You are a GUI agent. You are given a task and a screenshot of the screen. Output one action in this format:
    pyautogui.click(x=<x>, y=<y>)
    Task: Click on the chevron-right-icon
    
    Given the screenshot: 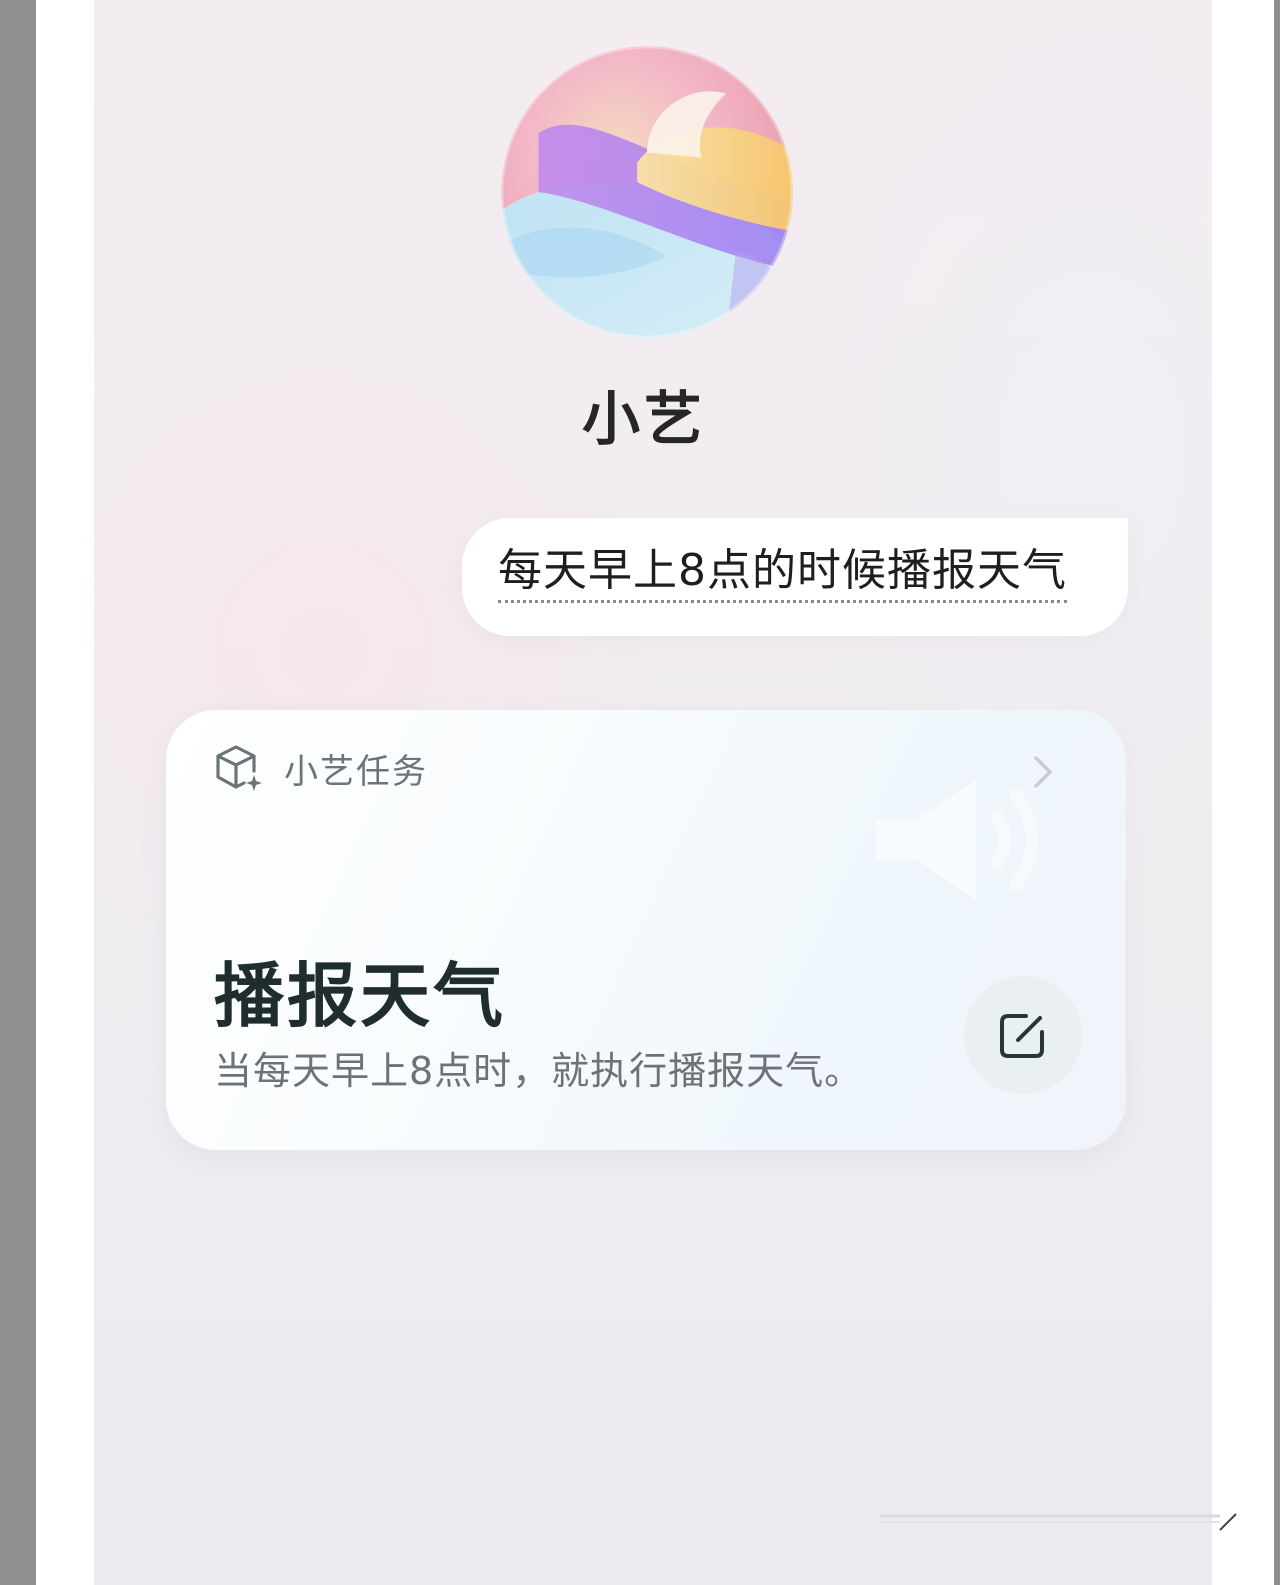 What is the action you would take?
    pyautogui.click(x=1043, y=772)
    